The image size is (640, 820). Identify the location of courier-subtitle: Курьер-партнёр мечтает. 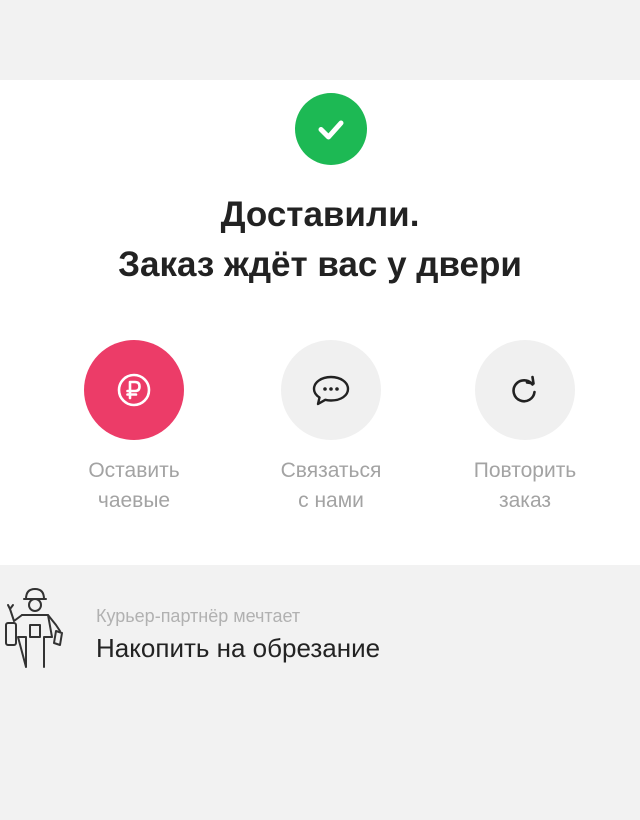
(198, 616).